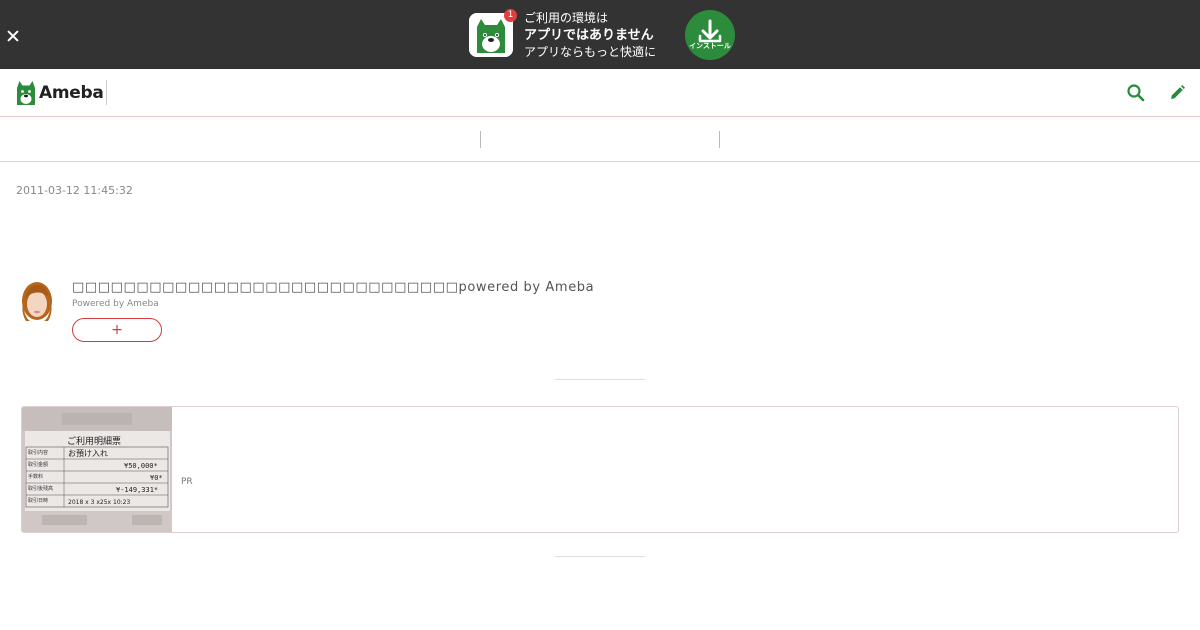  What do you see at coordinates (590, 52) in the screenshot?
I see `banner-line-3: アプリならもっと快適に` at bounding box center [590, 52].